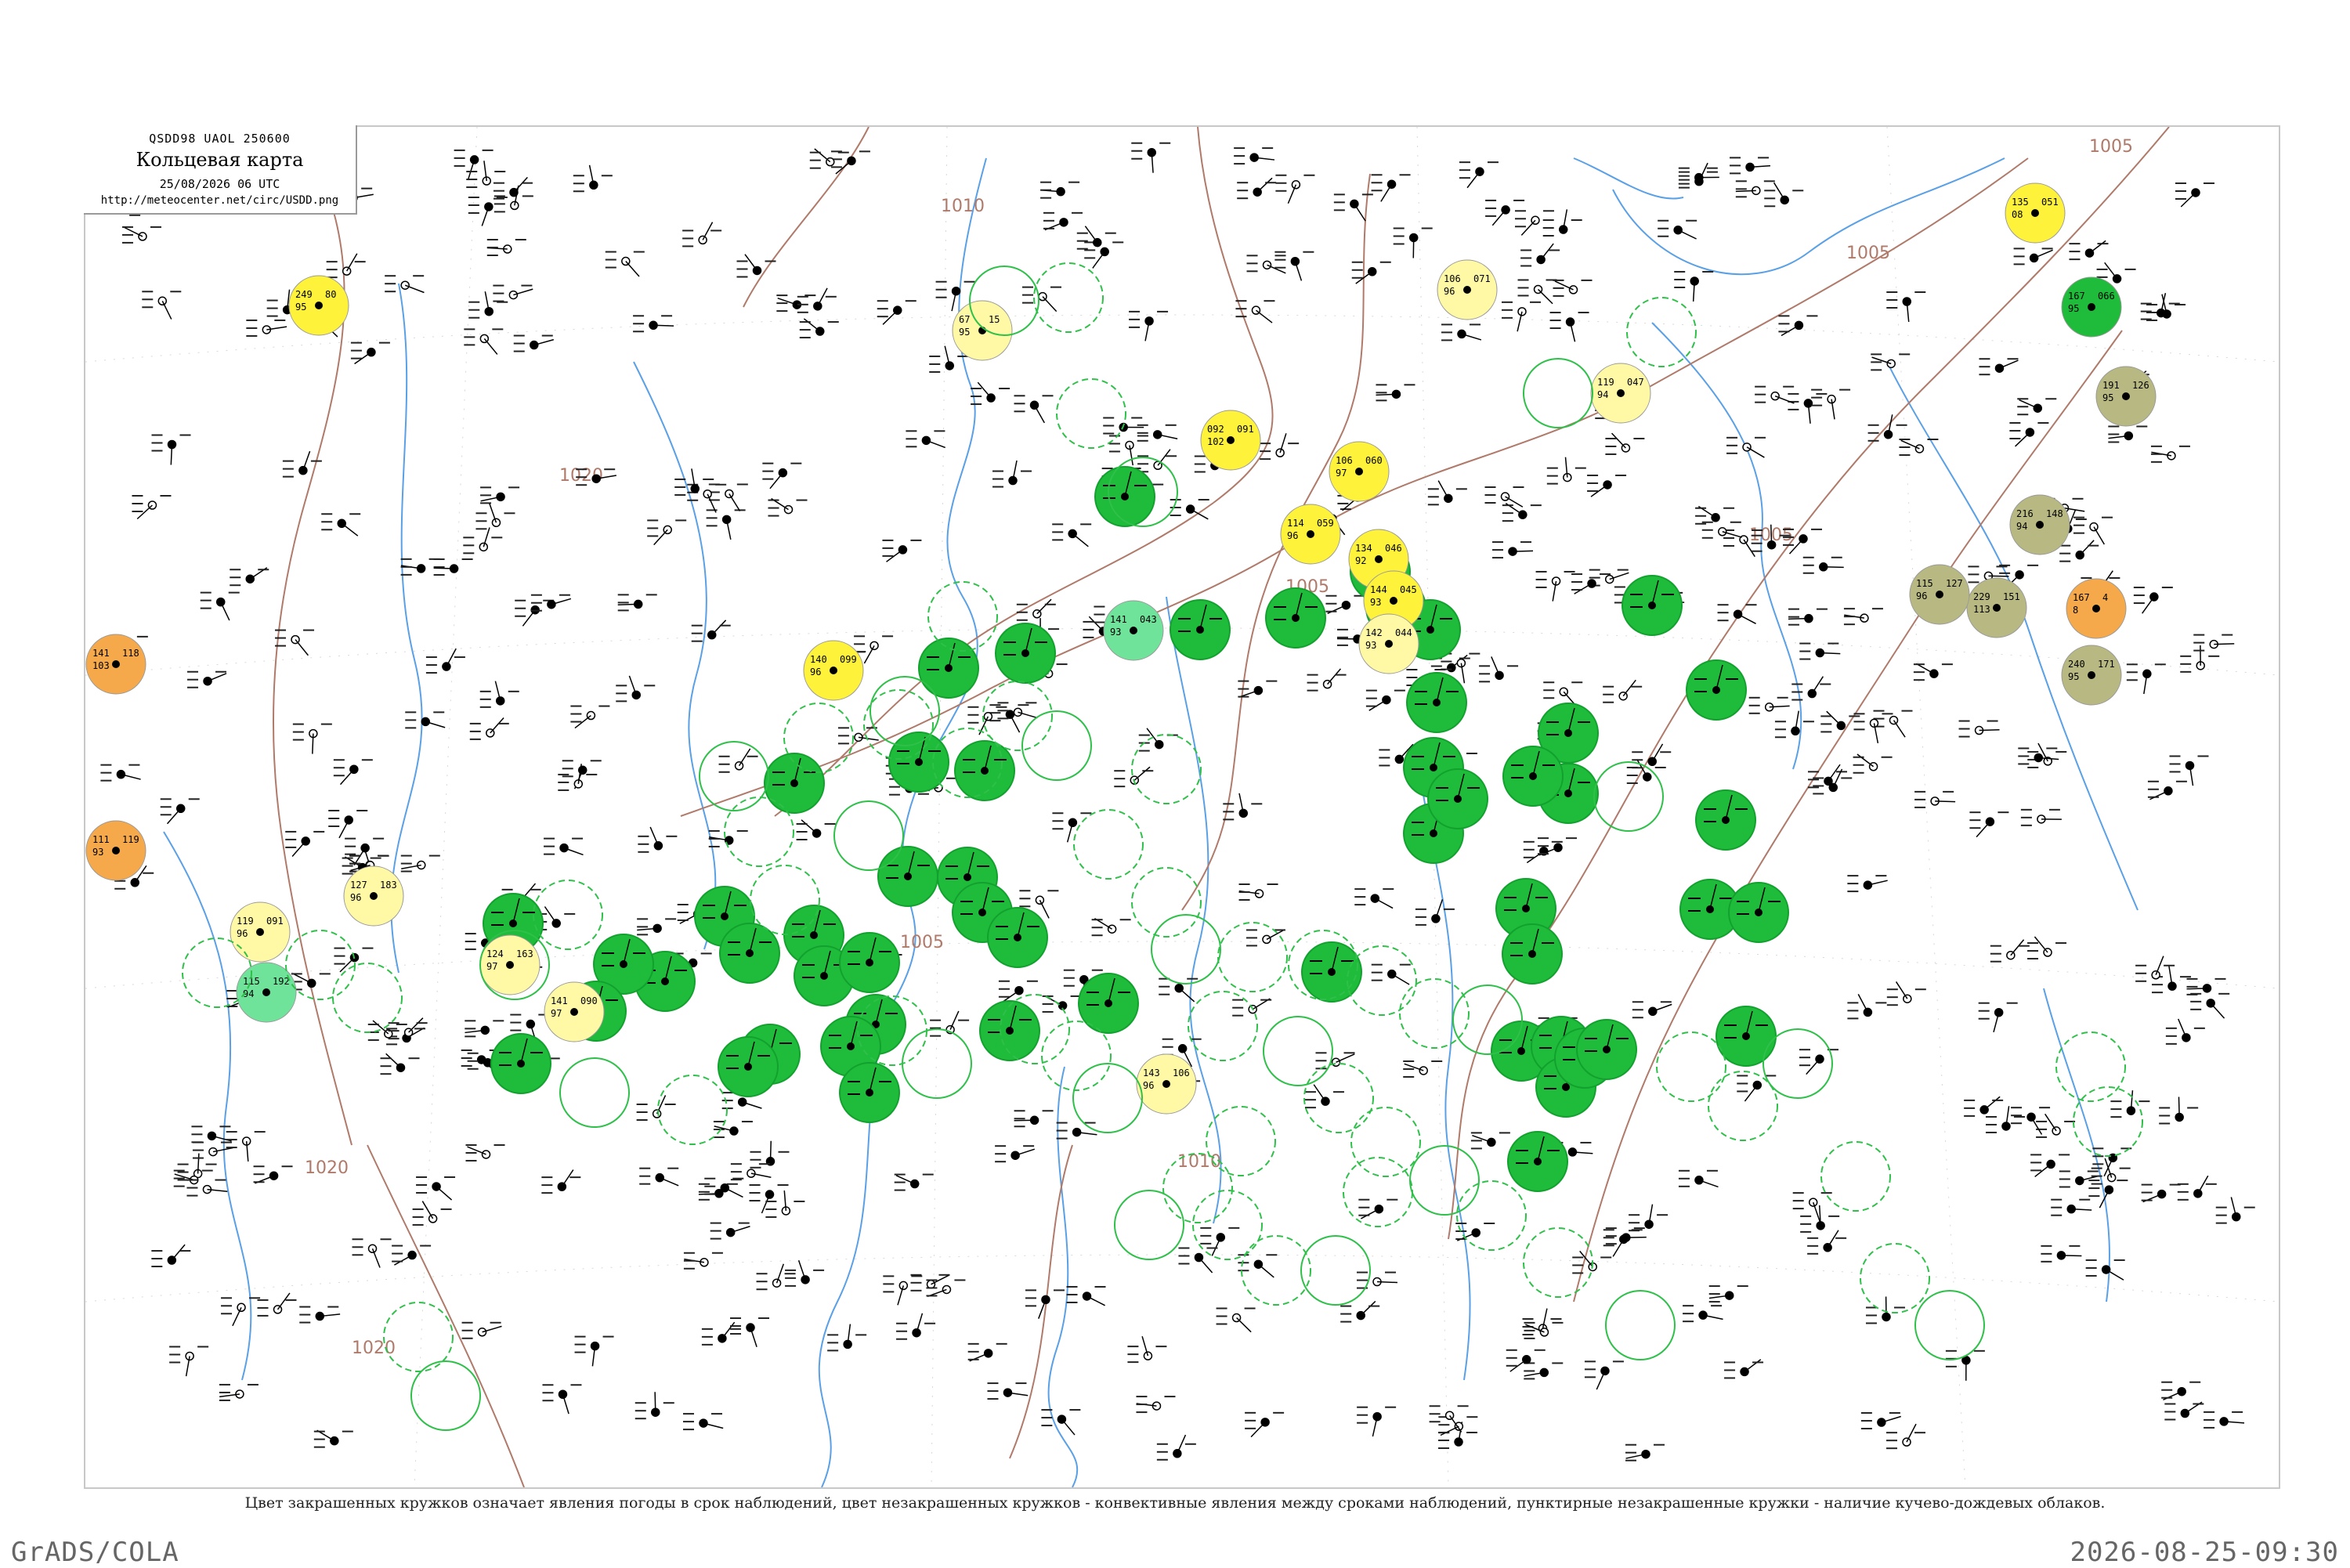 The width and height of the screenshot is (2350, 1568). Describe the element at coordinates (2204, 1552) in the screenshot. I see `footer-timestamp: 2026-08-25-09:30` at that location.